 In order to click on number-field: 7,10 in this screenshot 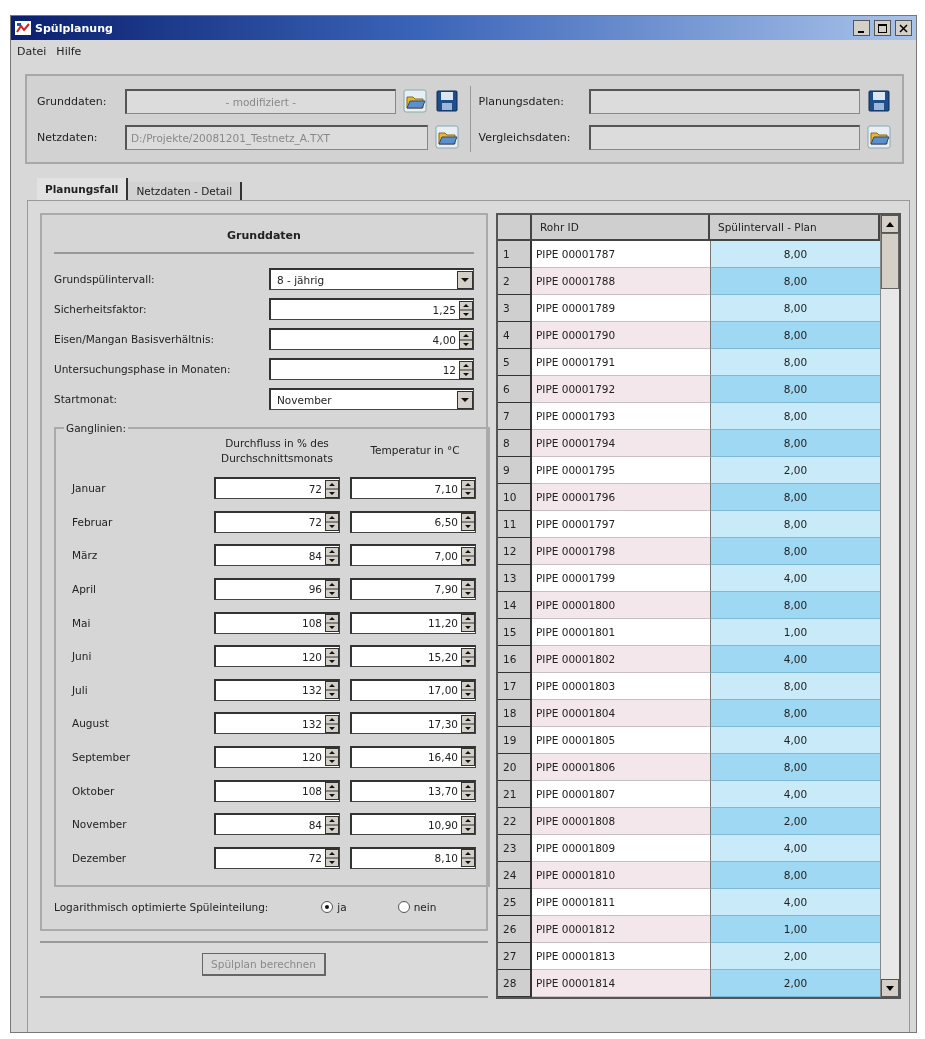, I will do `click(413, 488)`.